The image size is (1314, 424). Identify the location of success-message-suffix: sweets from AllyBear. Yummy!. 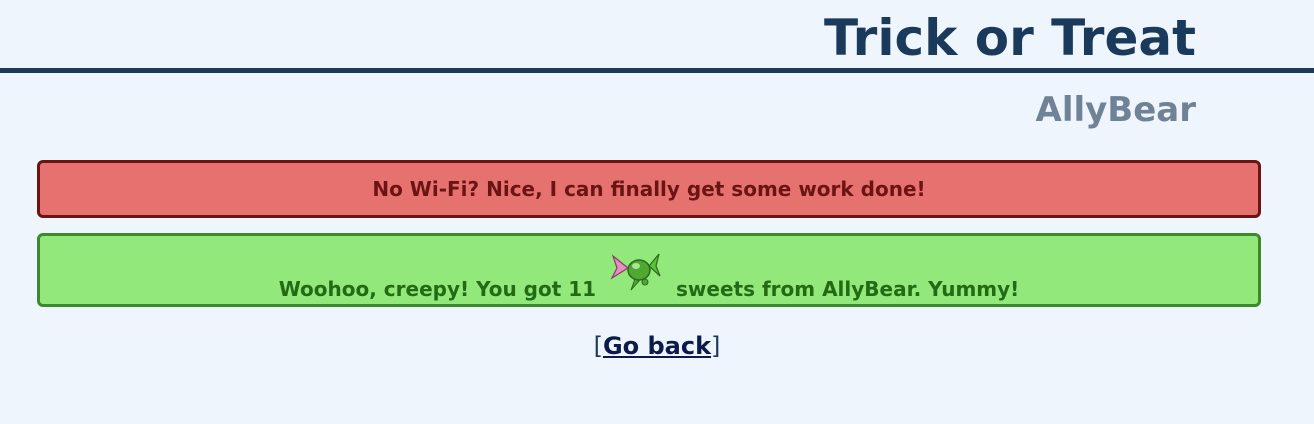
(848, 289).